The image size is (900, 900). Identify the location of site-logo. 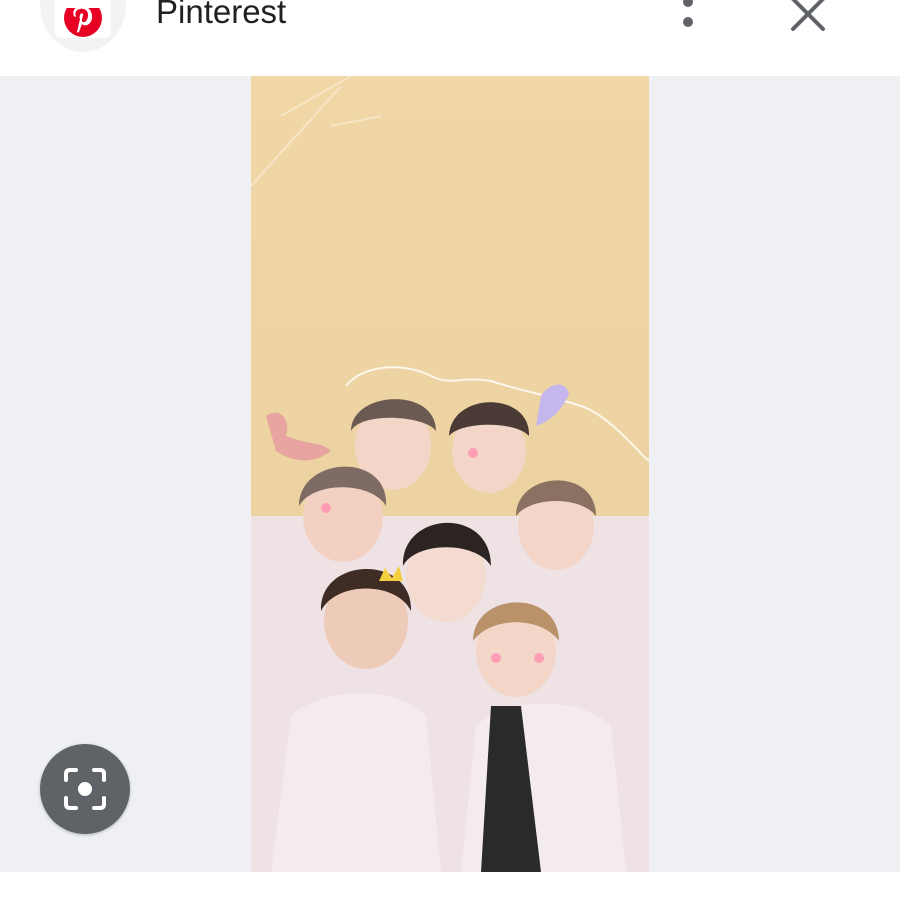
(83, 26).